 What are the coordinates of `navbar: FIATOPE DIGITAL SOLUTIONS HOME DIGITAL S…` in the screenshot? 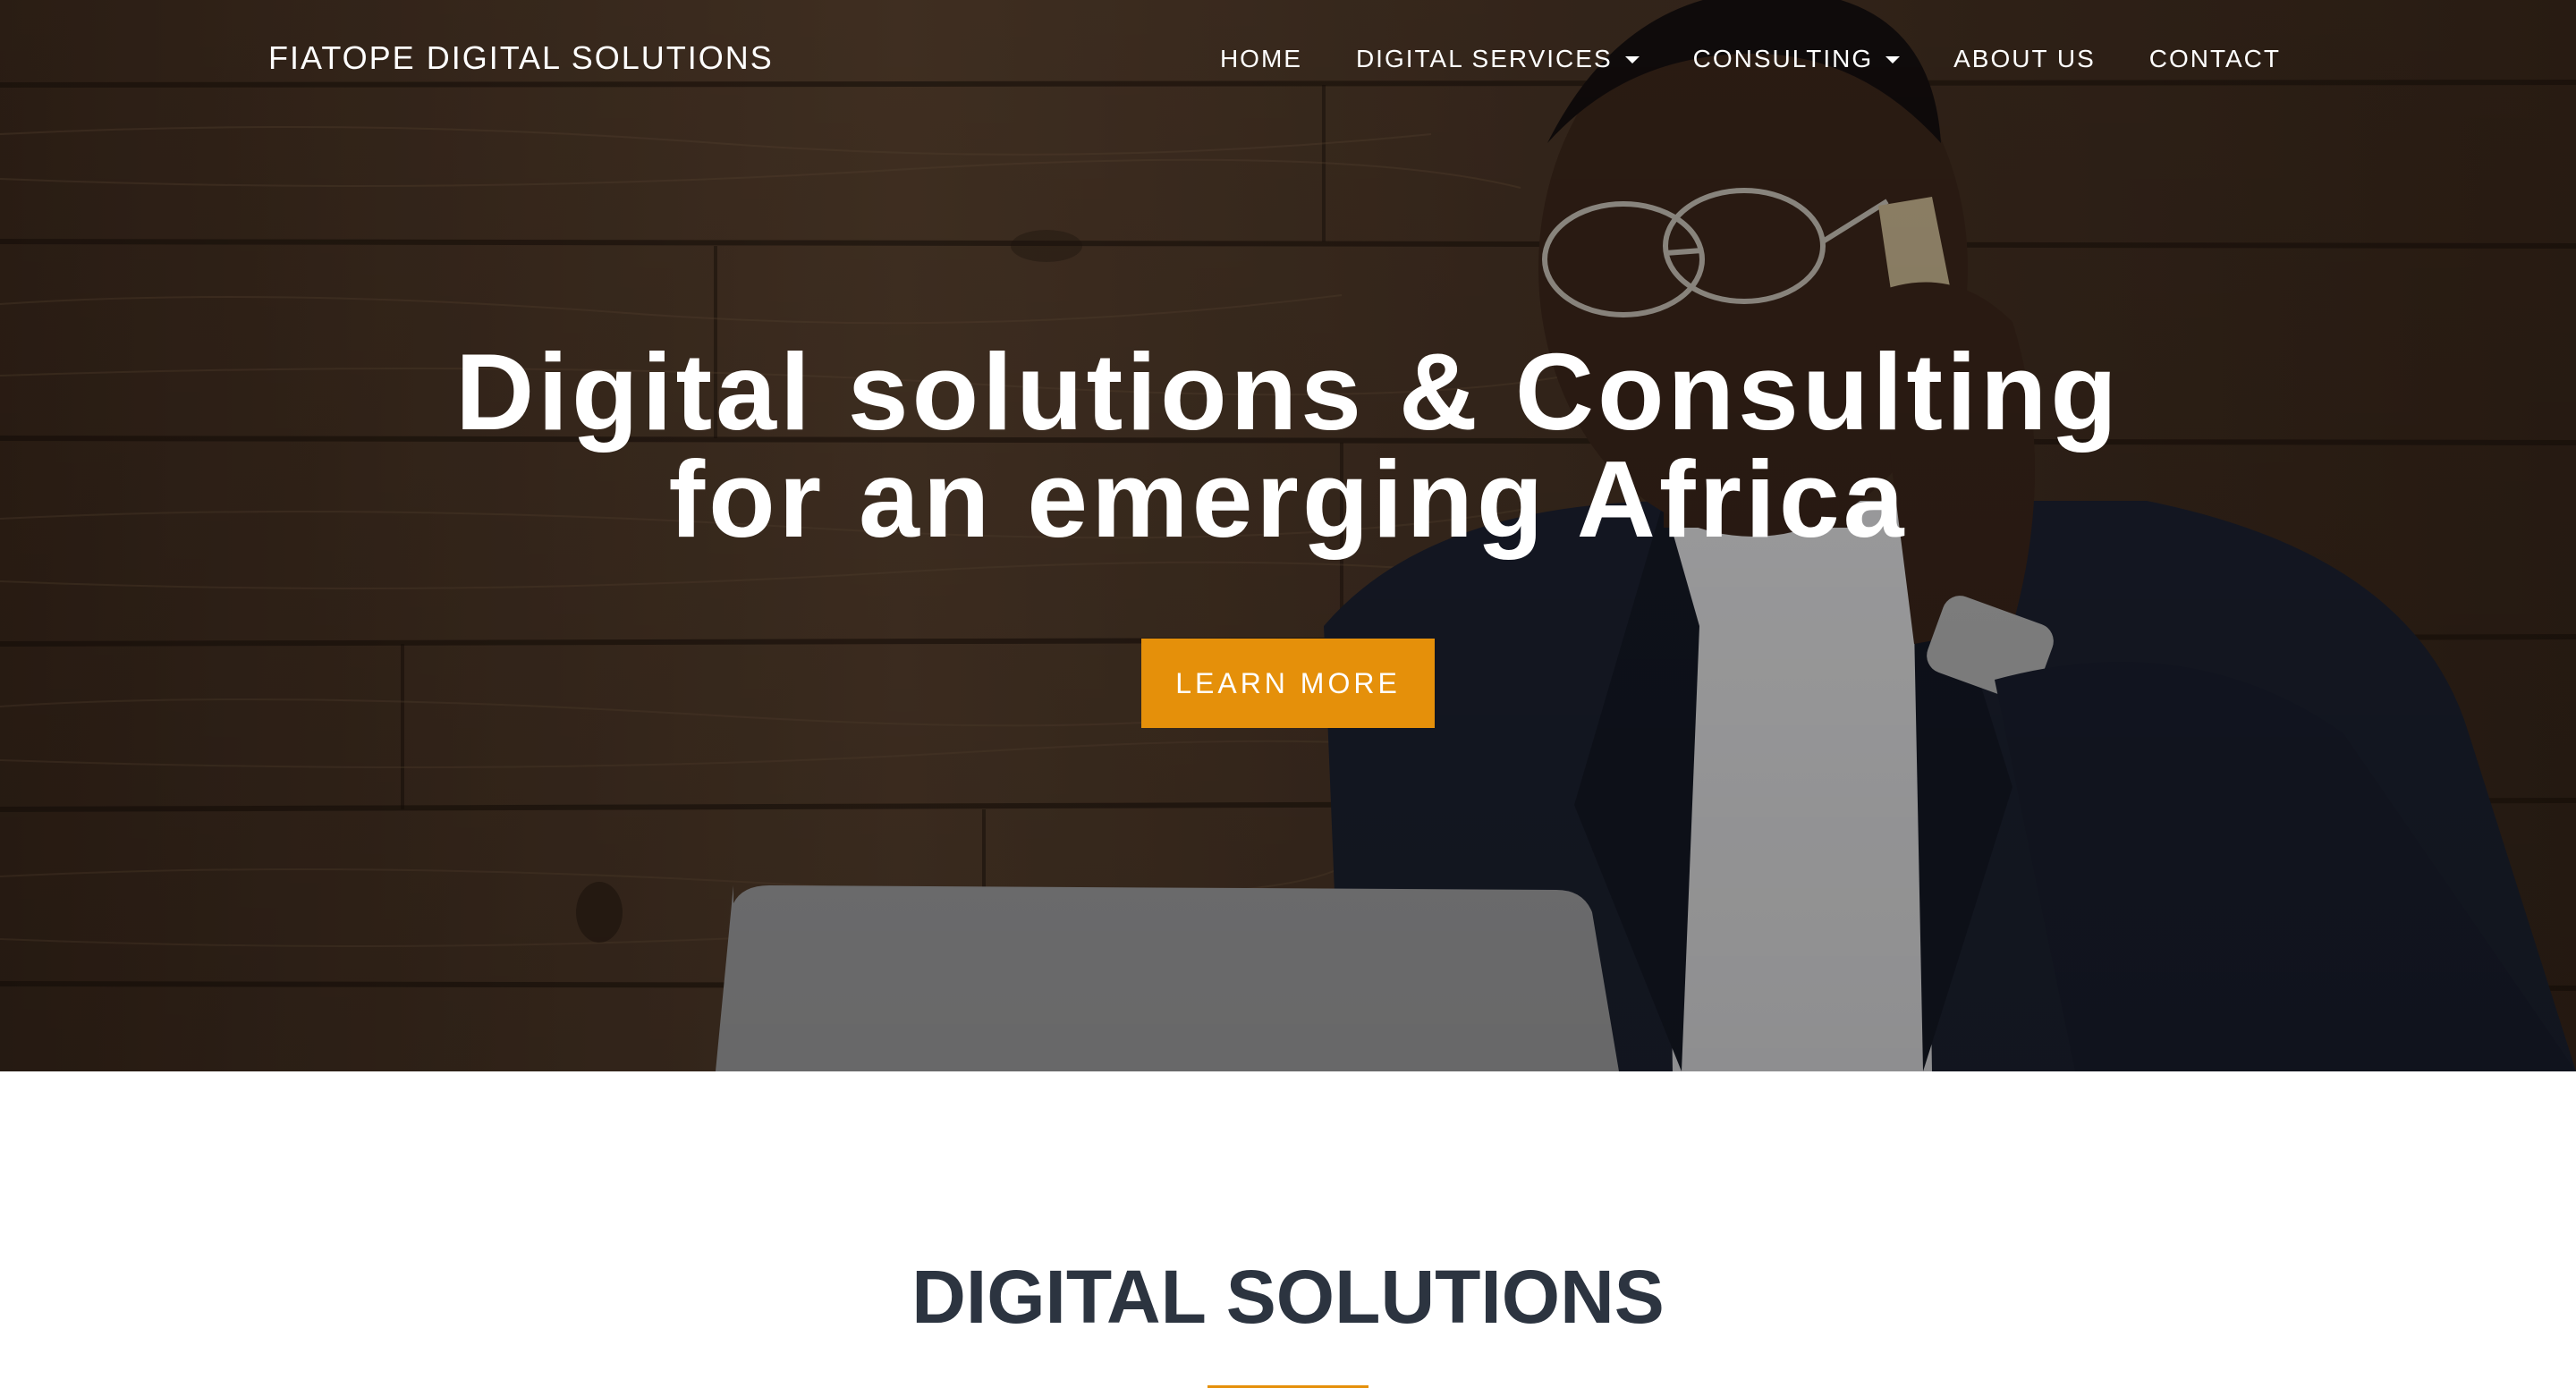 It's located at (1288, 61).